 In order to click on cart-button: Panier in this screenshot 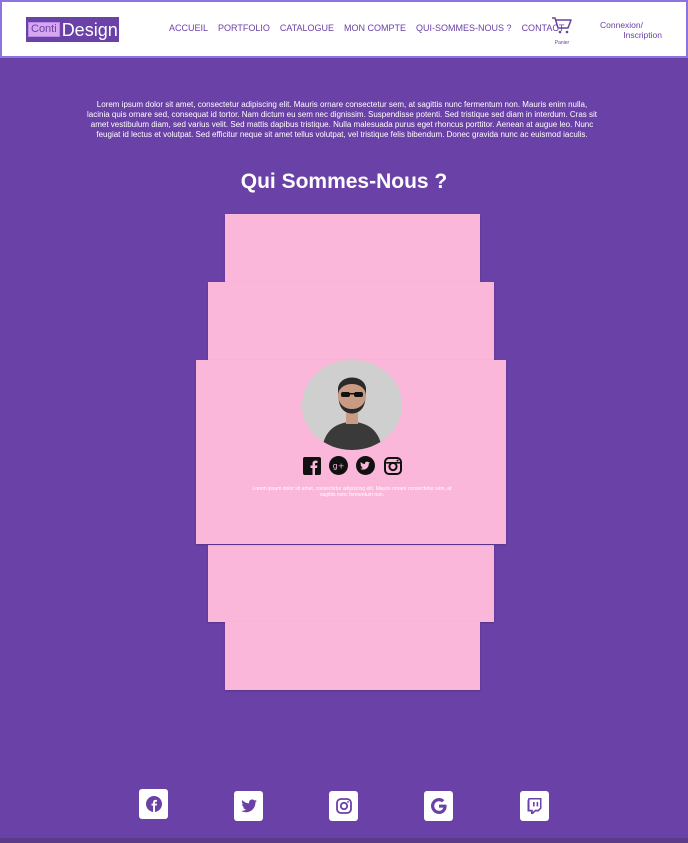, I will do `click(562, 31)`.